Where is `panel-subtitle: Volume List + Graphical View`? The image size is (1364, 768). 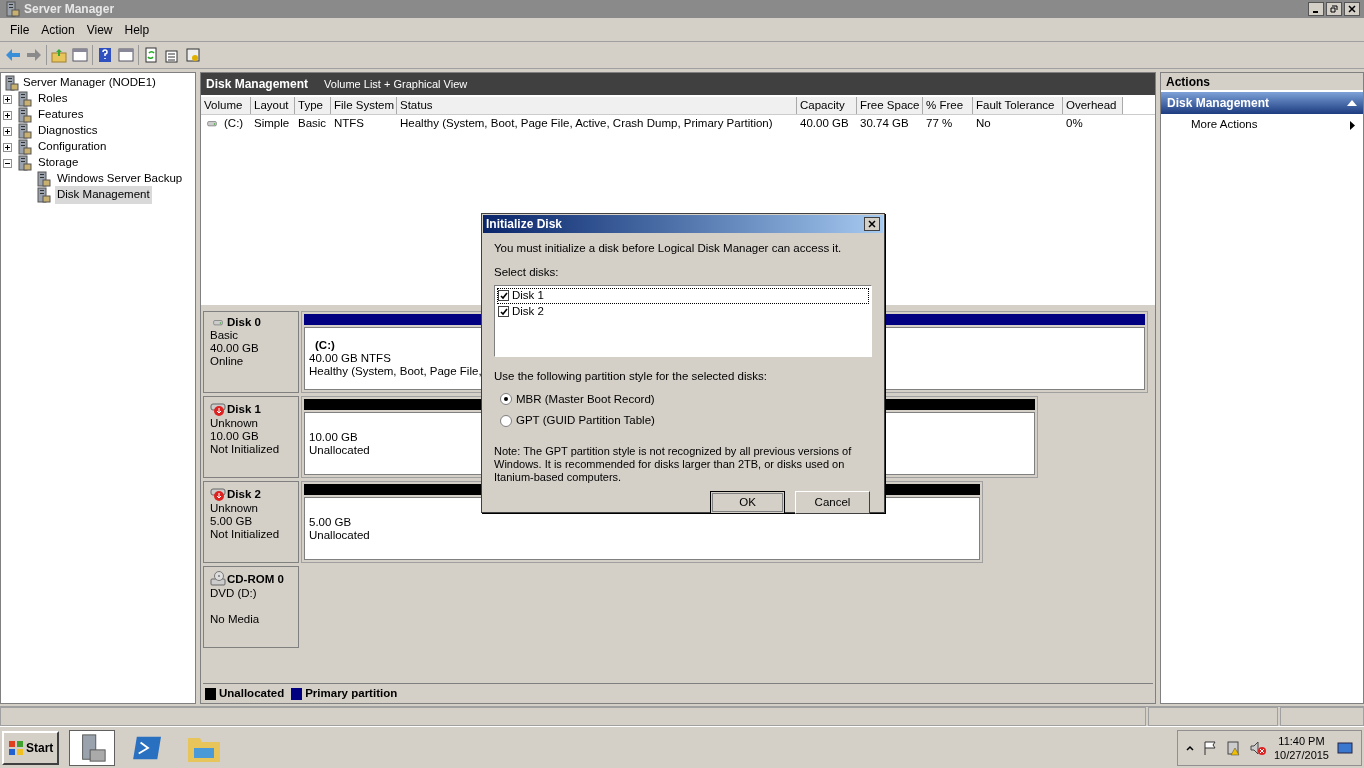
panel-subtitle: Volume List + Graphical View is located at coordinates (396, 84).